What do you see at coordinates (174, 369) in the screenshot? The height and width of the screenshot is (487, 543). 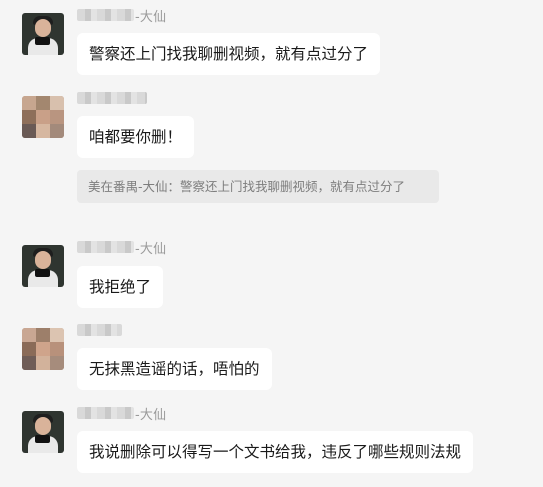 I see `message-bubble: 无抹黑造谣的话，唔怕的` at bounding box center [174, 369].